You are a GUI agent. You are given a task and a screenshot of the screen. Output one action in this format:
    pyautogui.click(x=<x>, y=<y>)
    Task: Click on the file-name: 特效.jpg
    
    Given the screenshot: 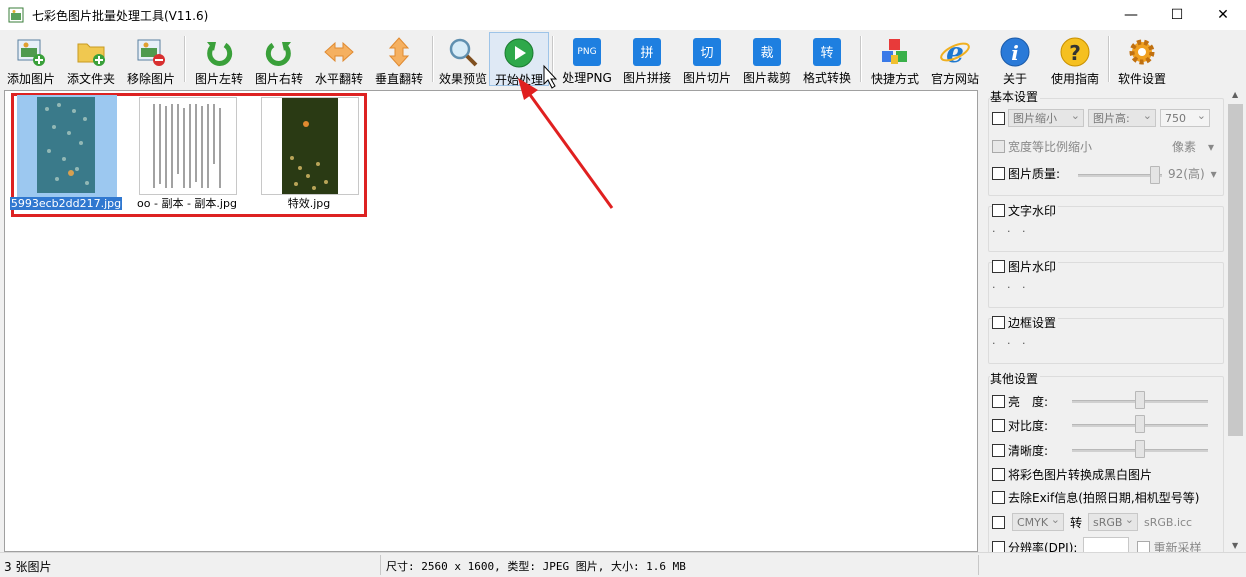 What is the action you would take?
    pyautogui.click(x=309, y=203)
    